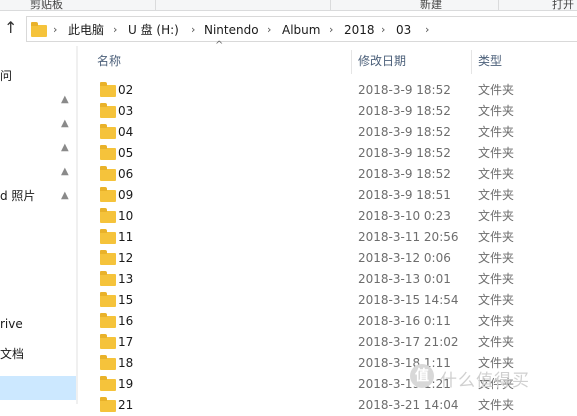  I want to click on file-name: 03, so click(126, 111).